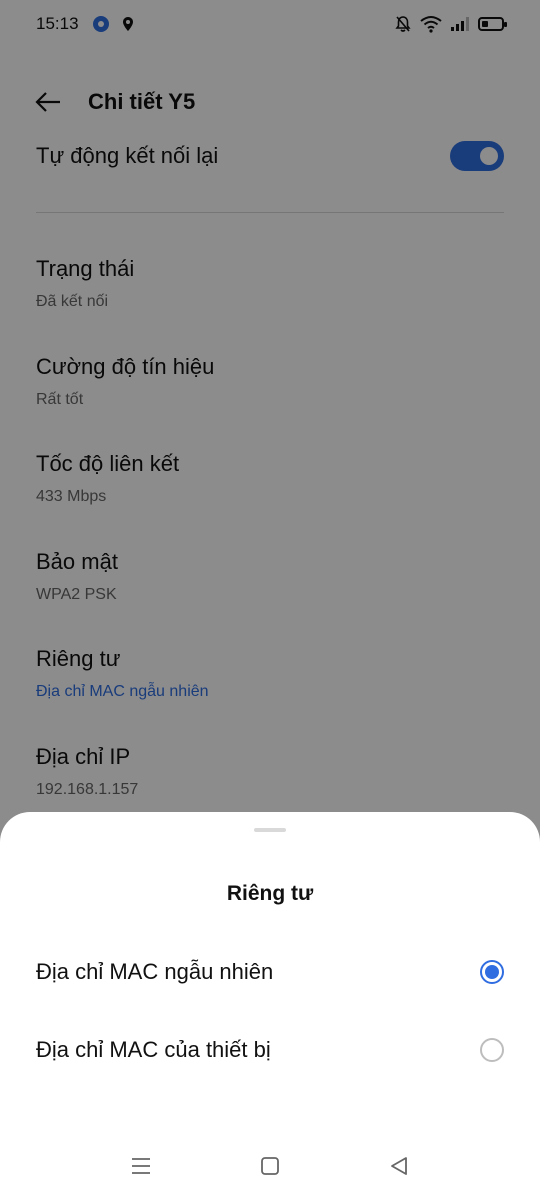  I want to click on recents-button, so click(141, 1166).